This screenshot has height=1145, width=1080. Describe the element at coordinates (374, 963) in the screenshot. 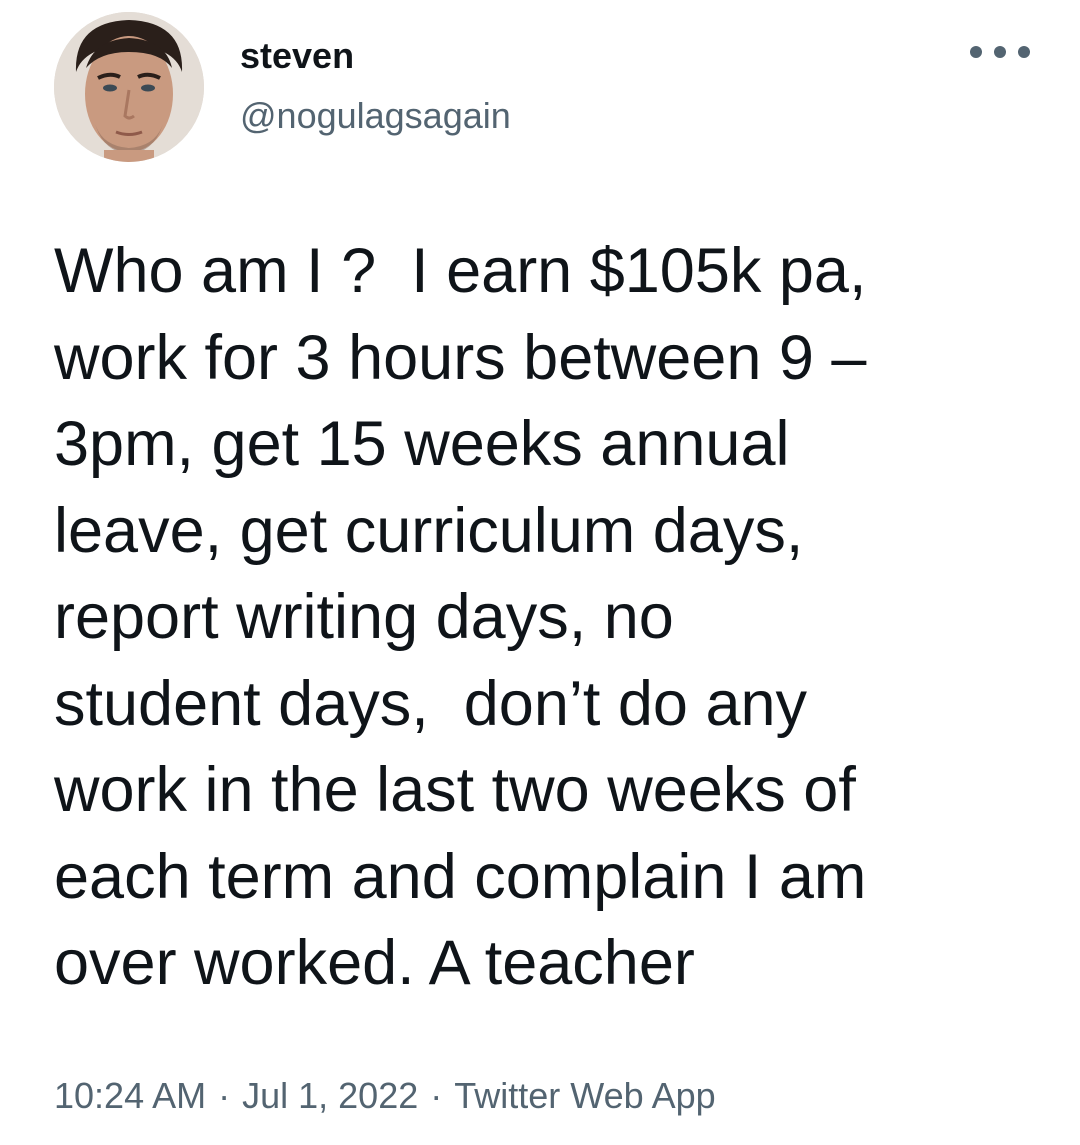

I see `tweet-text-line: over worked. A teacher` at that location.